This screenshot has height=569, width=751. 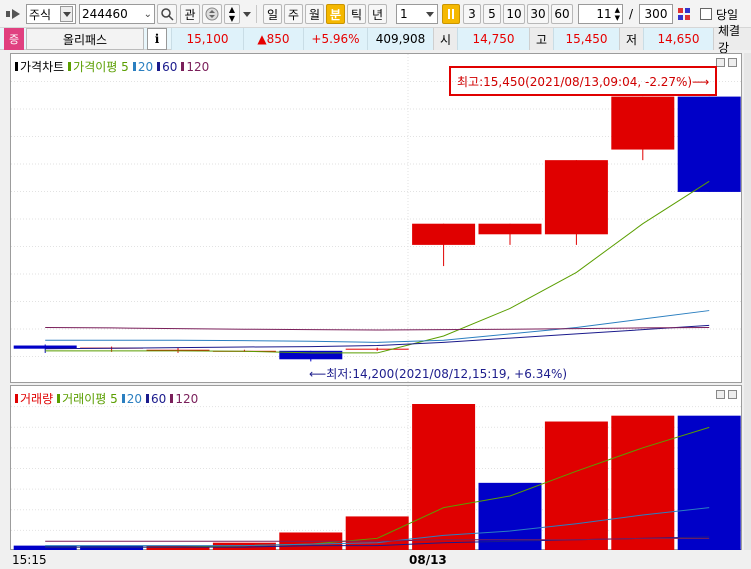 What do you see at coordinates (159, 398) in the screenshot?
I see `volume-legend-ma60: 60` at bounding box center [159, 398].